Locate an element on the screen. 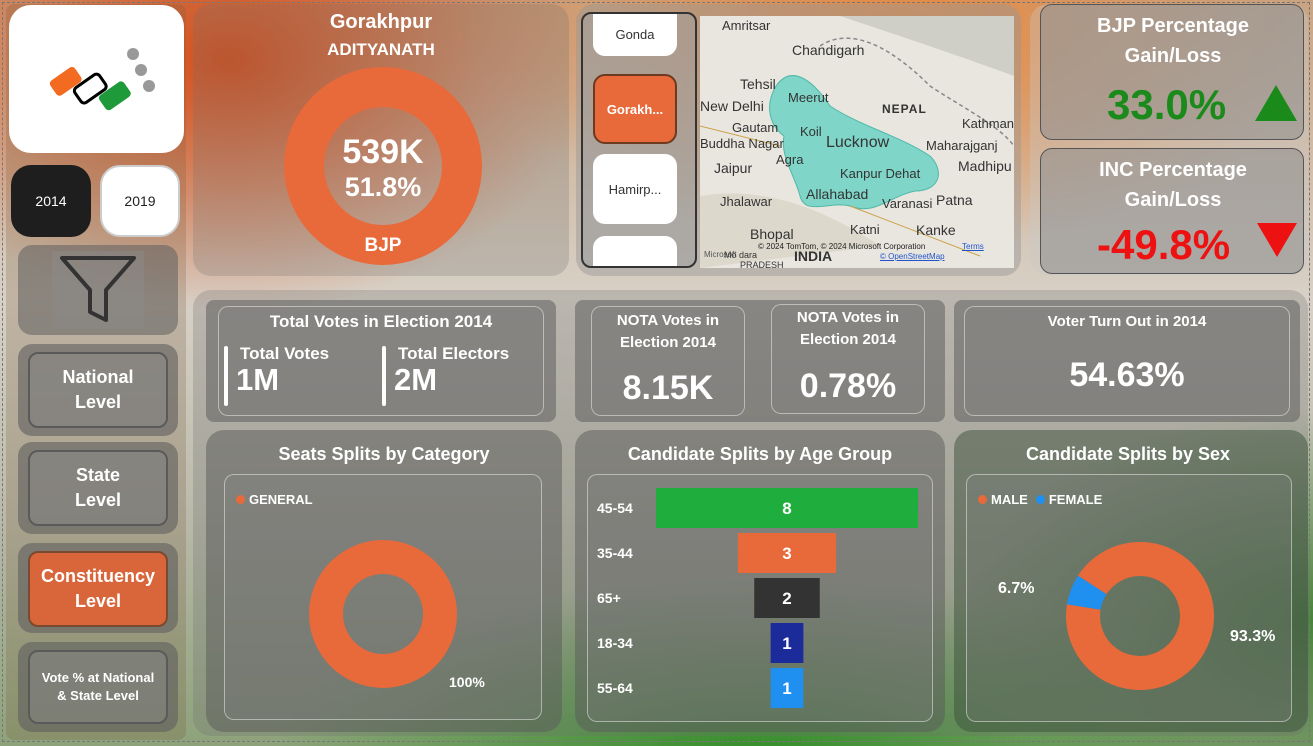 The image size is (1313, 746). constituency-level-label: Constituency Level is located at coordinates (97, 588).